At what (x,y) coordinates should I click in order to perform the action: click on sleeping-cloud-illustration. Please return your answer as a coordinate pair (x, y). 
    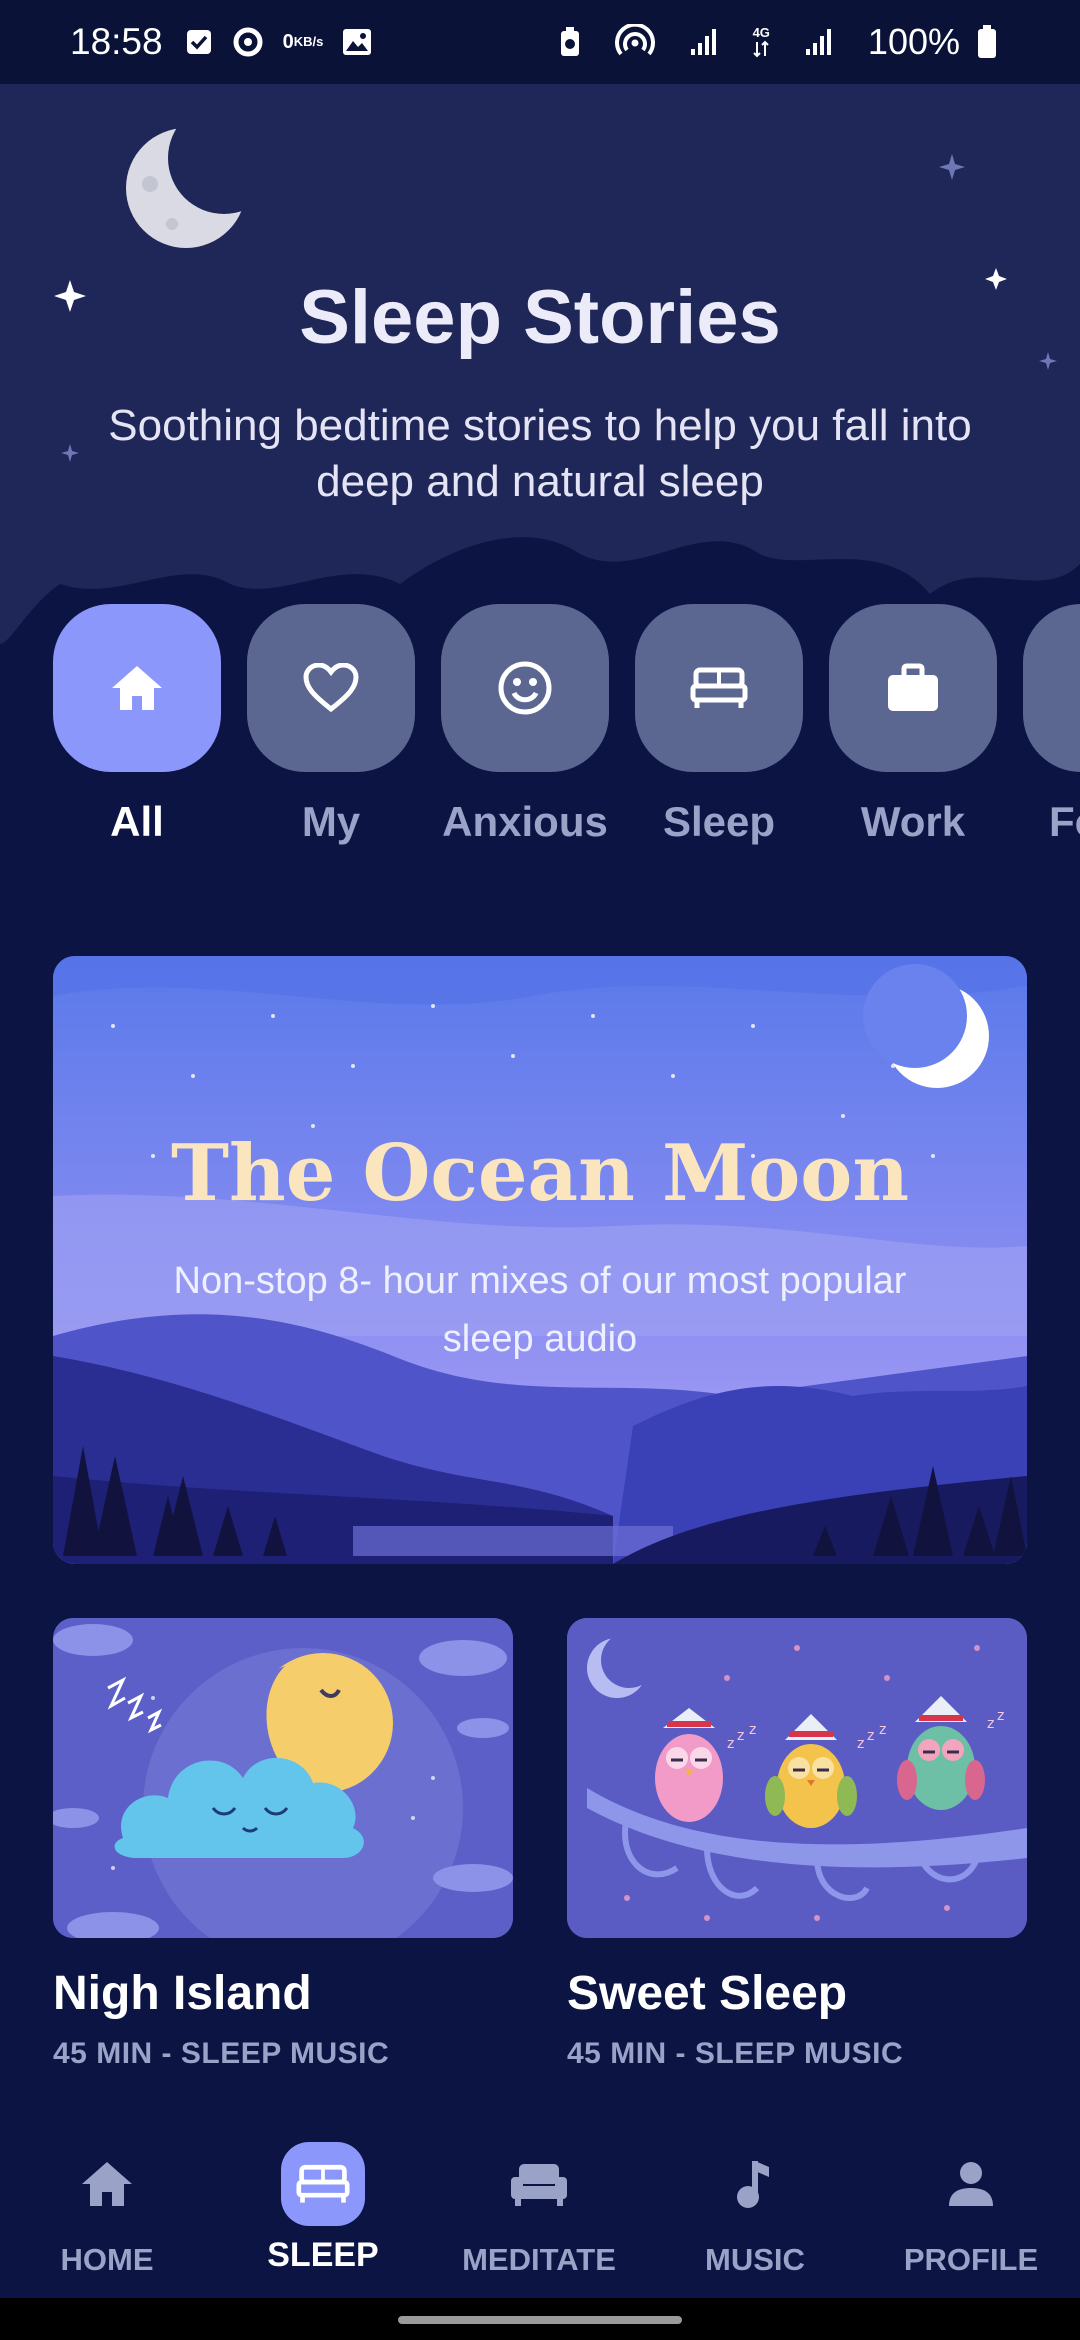
    Looking at the image, I should click on (283, 1778).